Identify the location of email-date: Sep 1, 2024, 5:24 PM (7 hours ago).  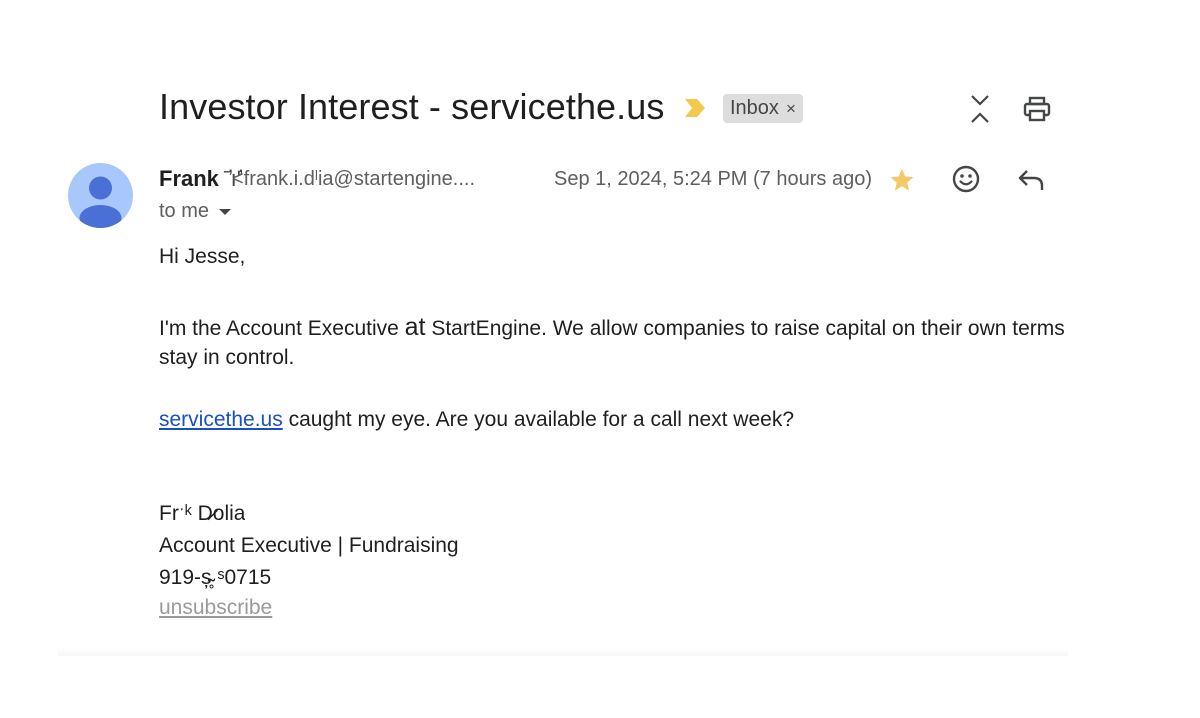
(713, 179).